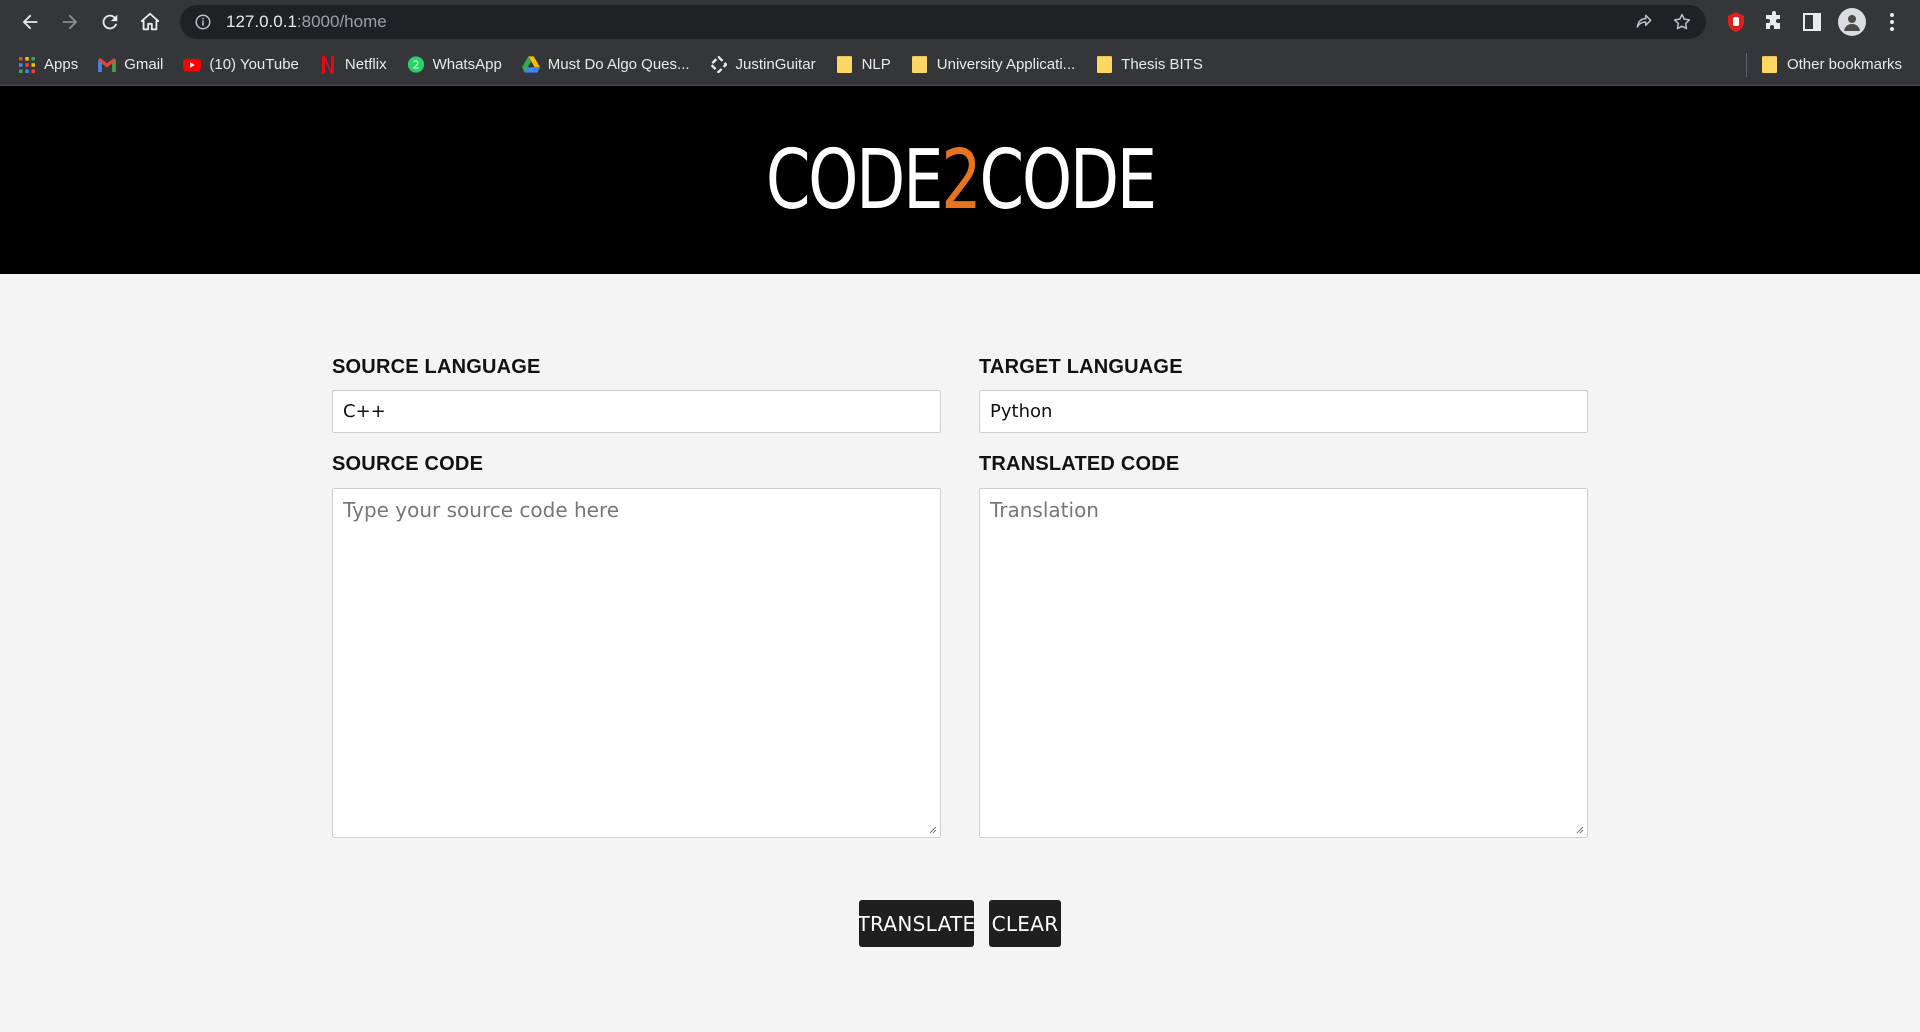  What do you see at coordinates (943, 22) in the screenshot?
I see `address-bar: 127.0.0.1:8000/home` at bounding box center [943, 22].